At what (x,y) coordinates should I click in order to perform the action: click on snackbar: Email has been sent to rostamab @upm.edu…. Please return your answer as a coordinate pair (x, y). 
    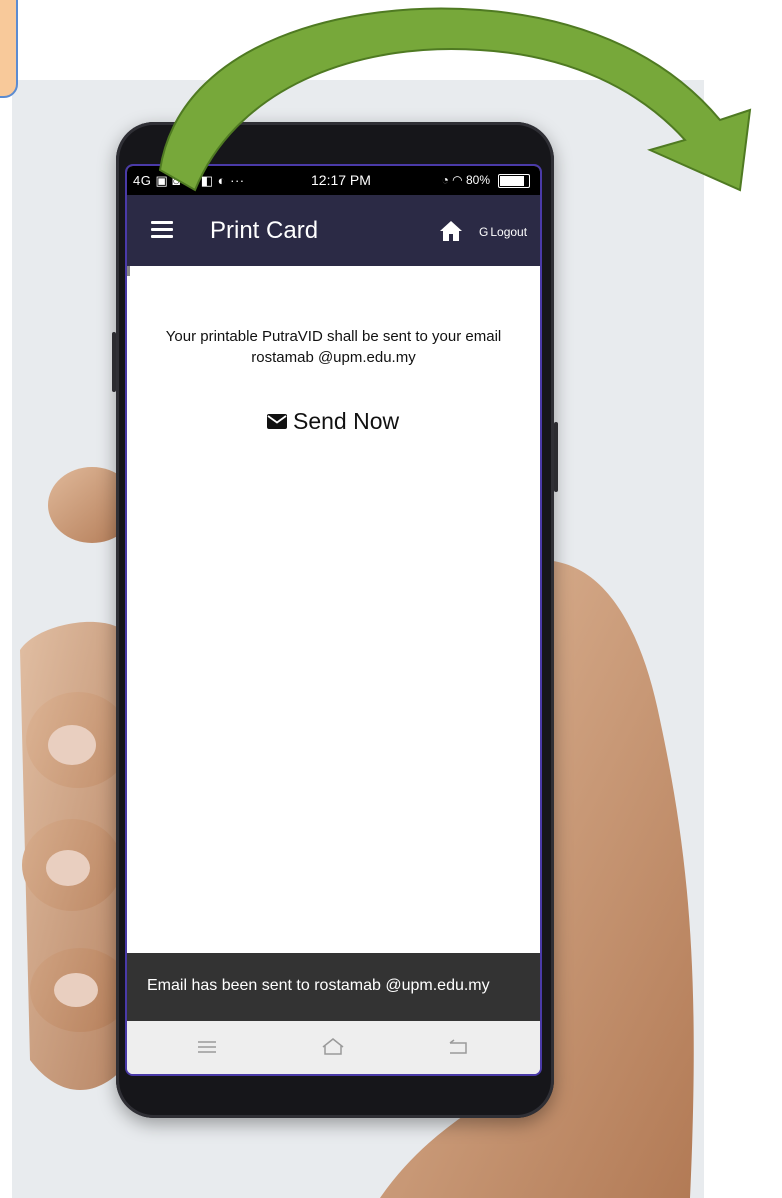
    Looking at the image, I should click on (333, 987).